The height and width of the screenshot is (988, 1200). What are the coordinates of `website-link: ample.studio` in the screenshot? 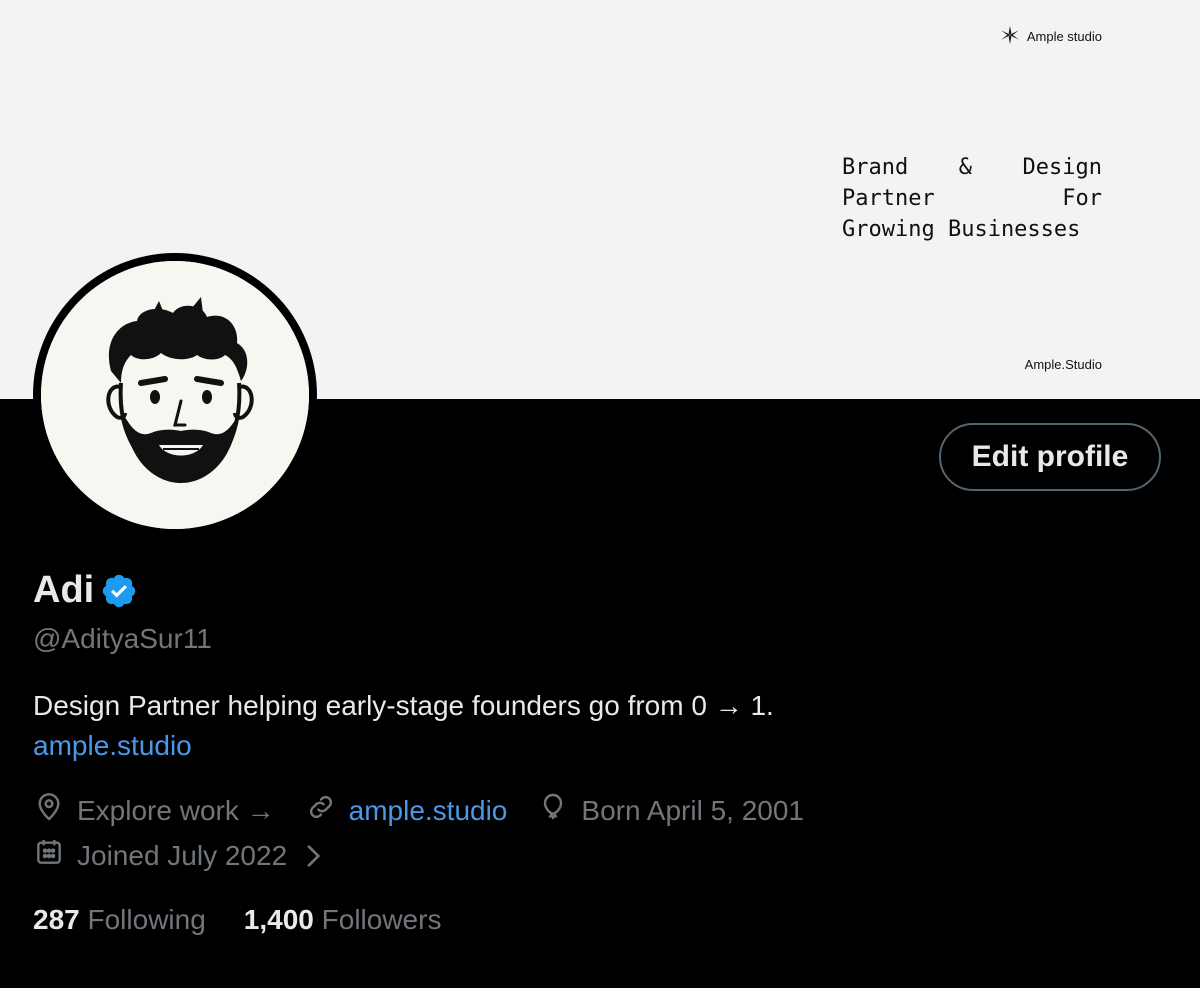 It's located at (428, 811).